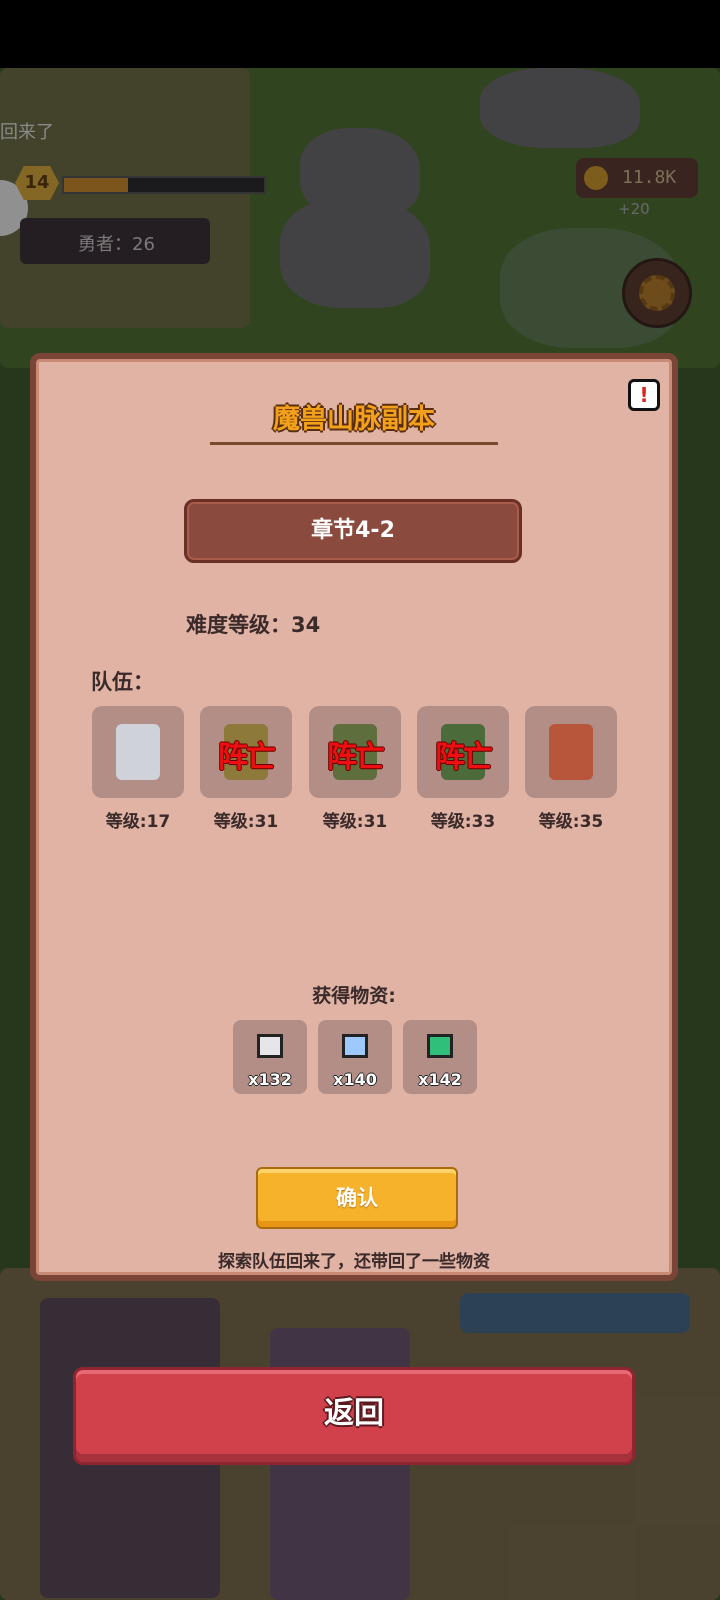  What do you see at coordinates (355, 1079) in the screenshot?
I see `loot-quantity: x140` at bounding box center [355, 1079].